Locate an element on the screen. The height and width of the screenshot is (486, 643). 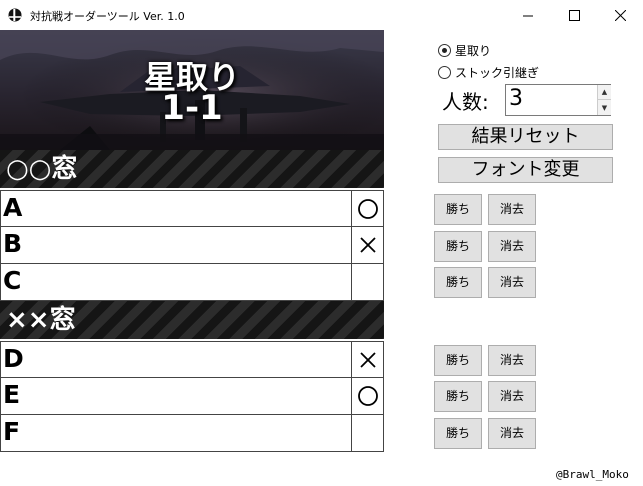
close-icon is located at coordinates (620, 15).